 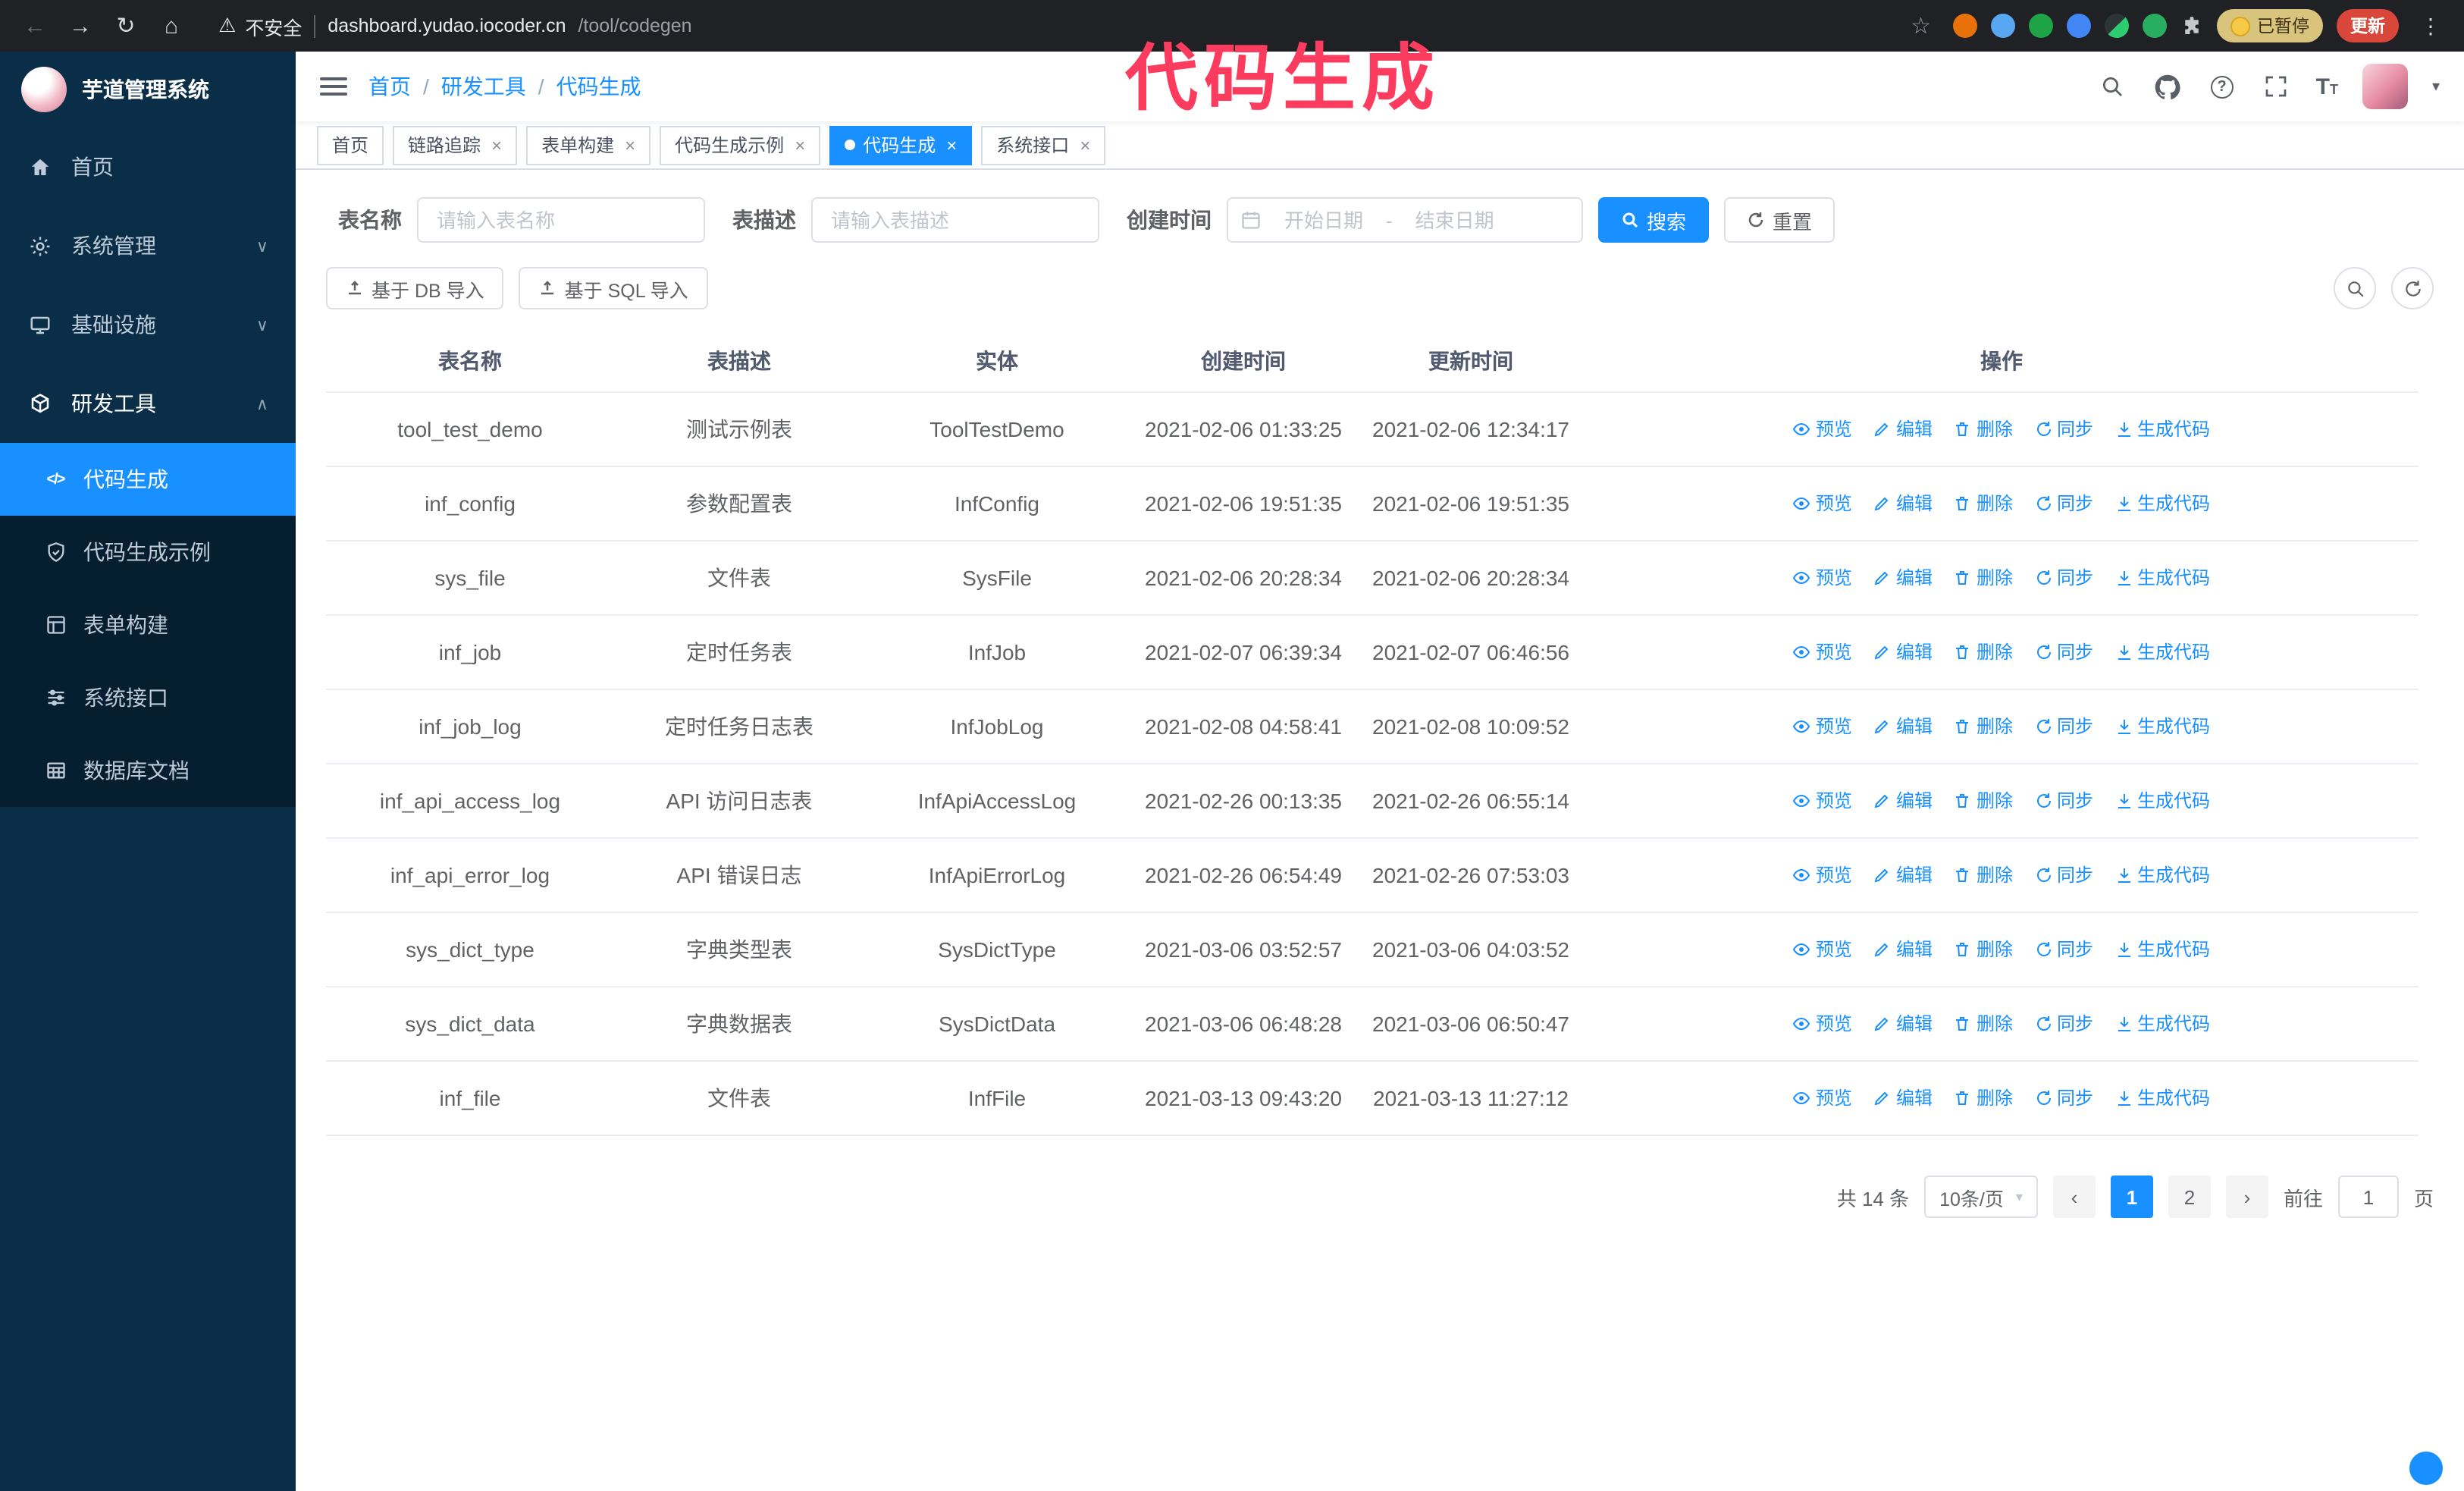 I want to click on sidebar-subitem-codegen: </> 代码生成, so click(x=148, y=479).